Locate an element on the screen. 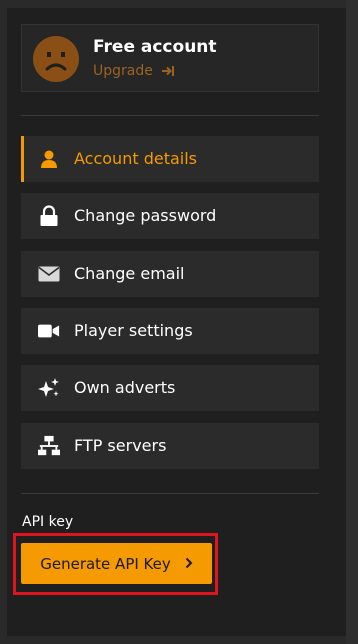 Image resolution: width=358 pixels, height=644 pixels. generate-api-key-label: Generate API Key is located at coordinates (105, 563).